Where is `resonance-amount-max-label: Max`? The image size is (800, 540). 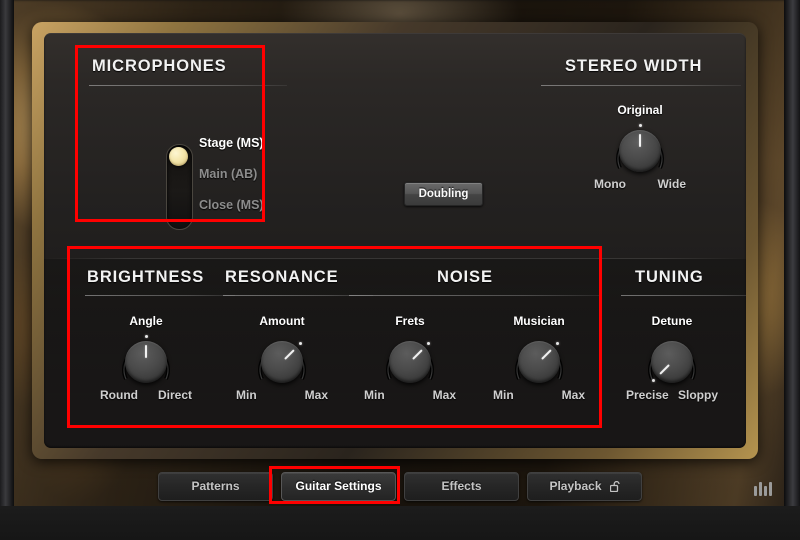
resonance-amount-max-label: Max is located at coordinates (316, 395).